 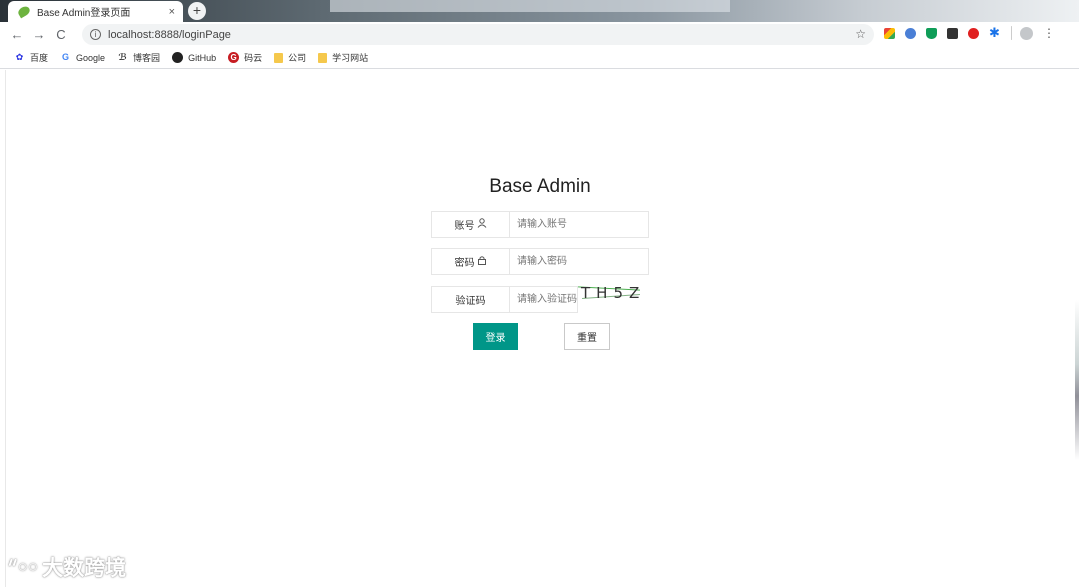 What do you see at coordinates (169, 35) in the screenshot?
I see `url-text: localhost:8888/loginPage` at bounding box center [169, 35].